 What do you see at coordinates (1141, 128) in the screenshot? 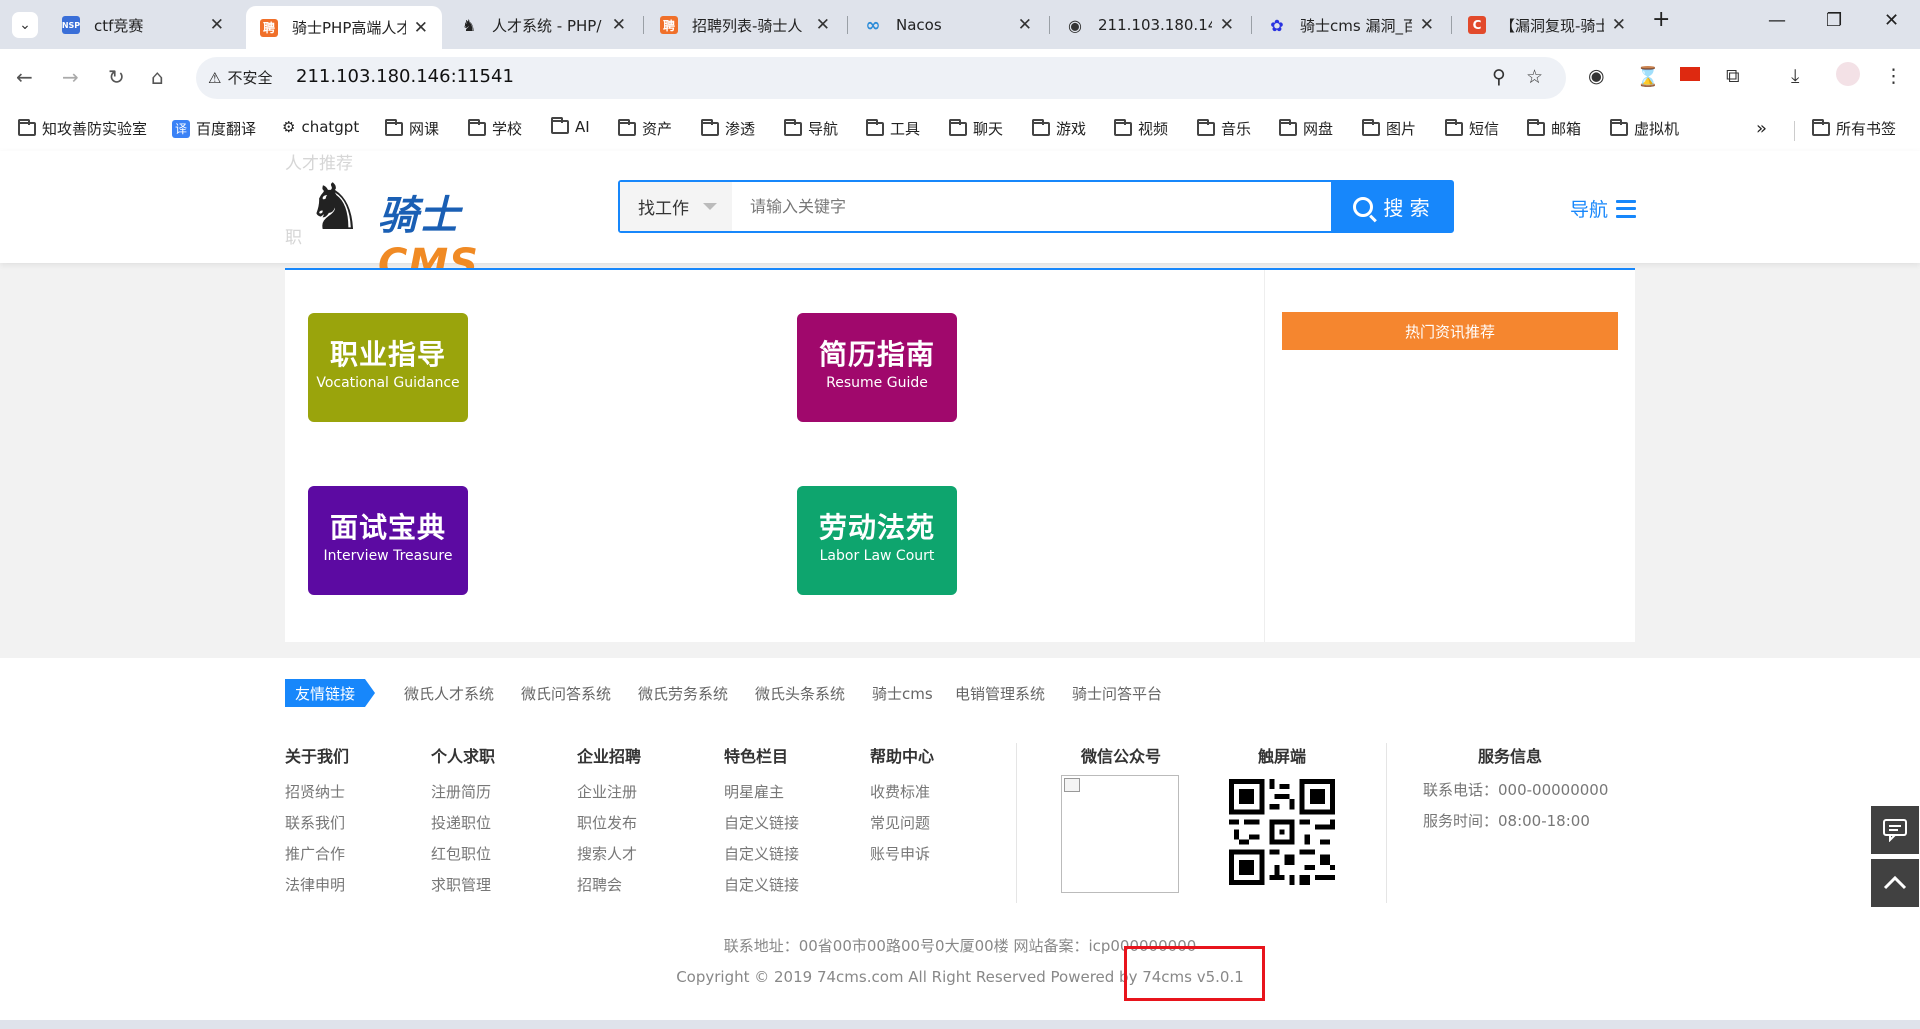
I see `bookmark-item: 视频` at bounding box center [1141, 128].